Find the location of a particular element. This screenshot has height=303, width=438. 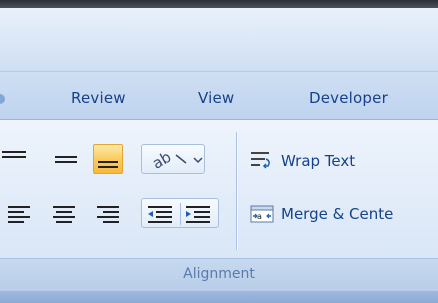

merge-center-icon: a is located at coordinates (262, 214).